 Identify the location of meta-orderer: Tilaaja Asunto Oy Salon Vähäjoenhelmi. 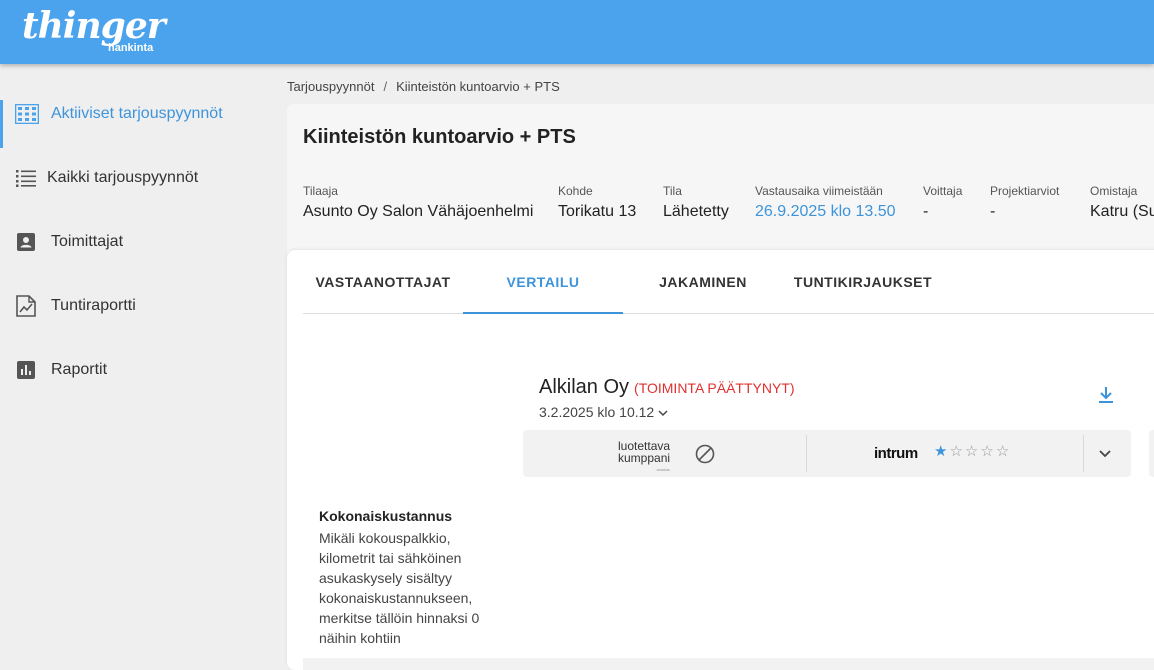
(418, 202).